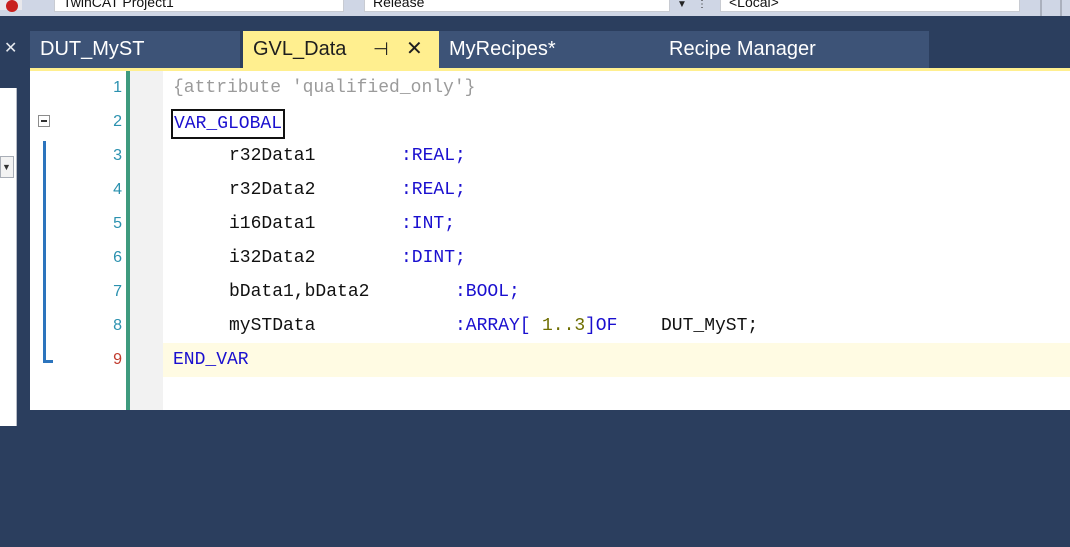  Describe the element at coordinates (117, 359) in the screenshot. I see `line-number-current: 9` at that location.